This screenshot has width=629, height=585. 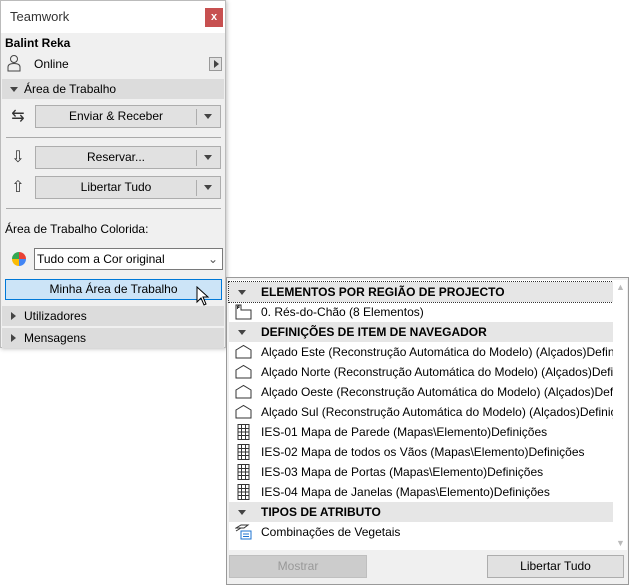 What do you see at coordinates (14, 65) in the screenshot?
I see `user-icon` at bounding box center [14, 65].